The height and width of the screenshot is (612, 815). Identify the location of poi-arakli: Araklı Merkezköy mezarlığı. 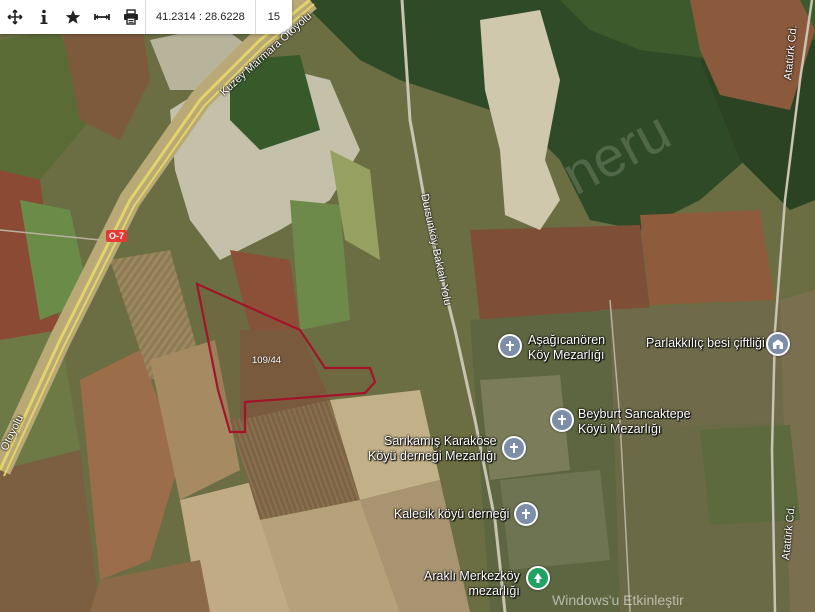
(472, 584).